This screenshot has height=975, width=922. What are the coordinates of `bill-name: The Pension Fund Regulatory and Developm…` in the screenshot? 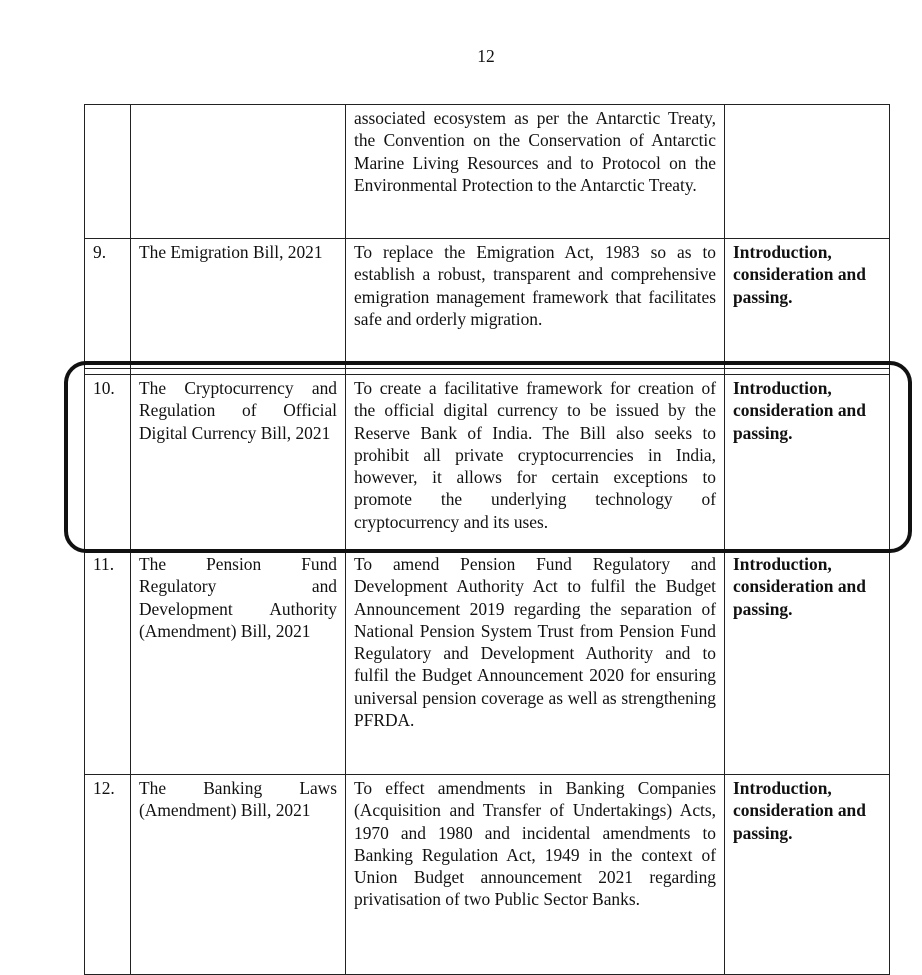 It's located at (238, 662).